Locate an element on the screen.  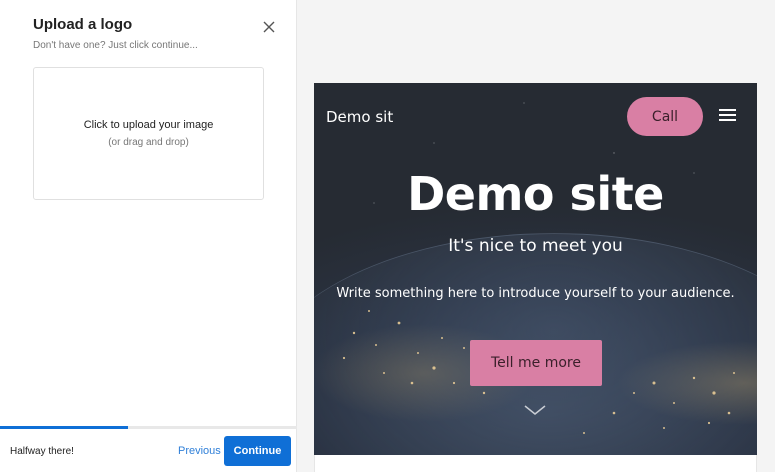
progress-fill is located at coordinates (64, 427).